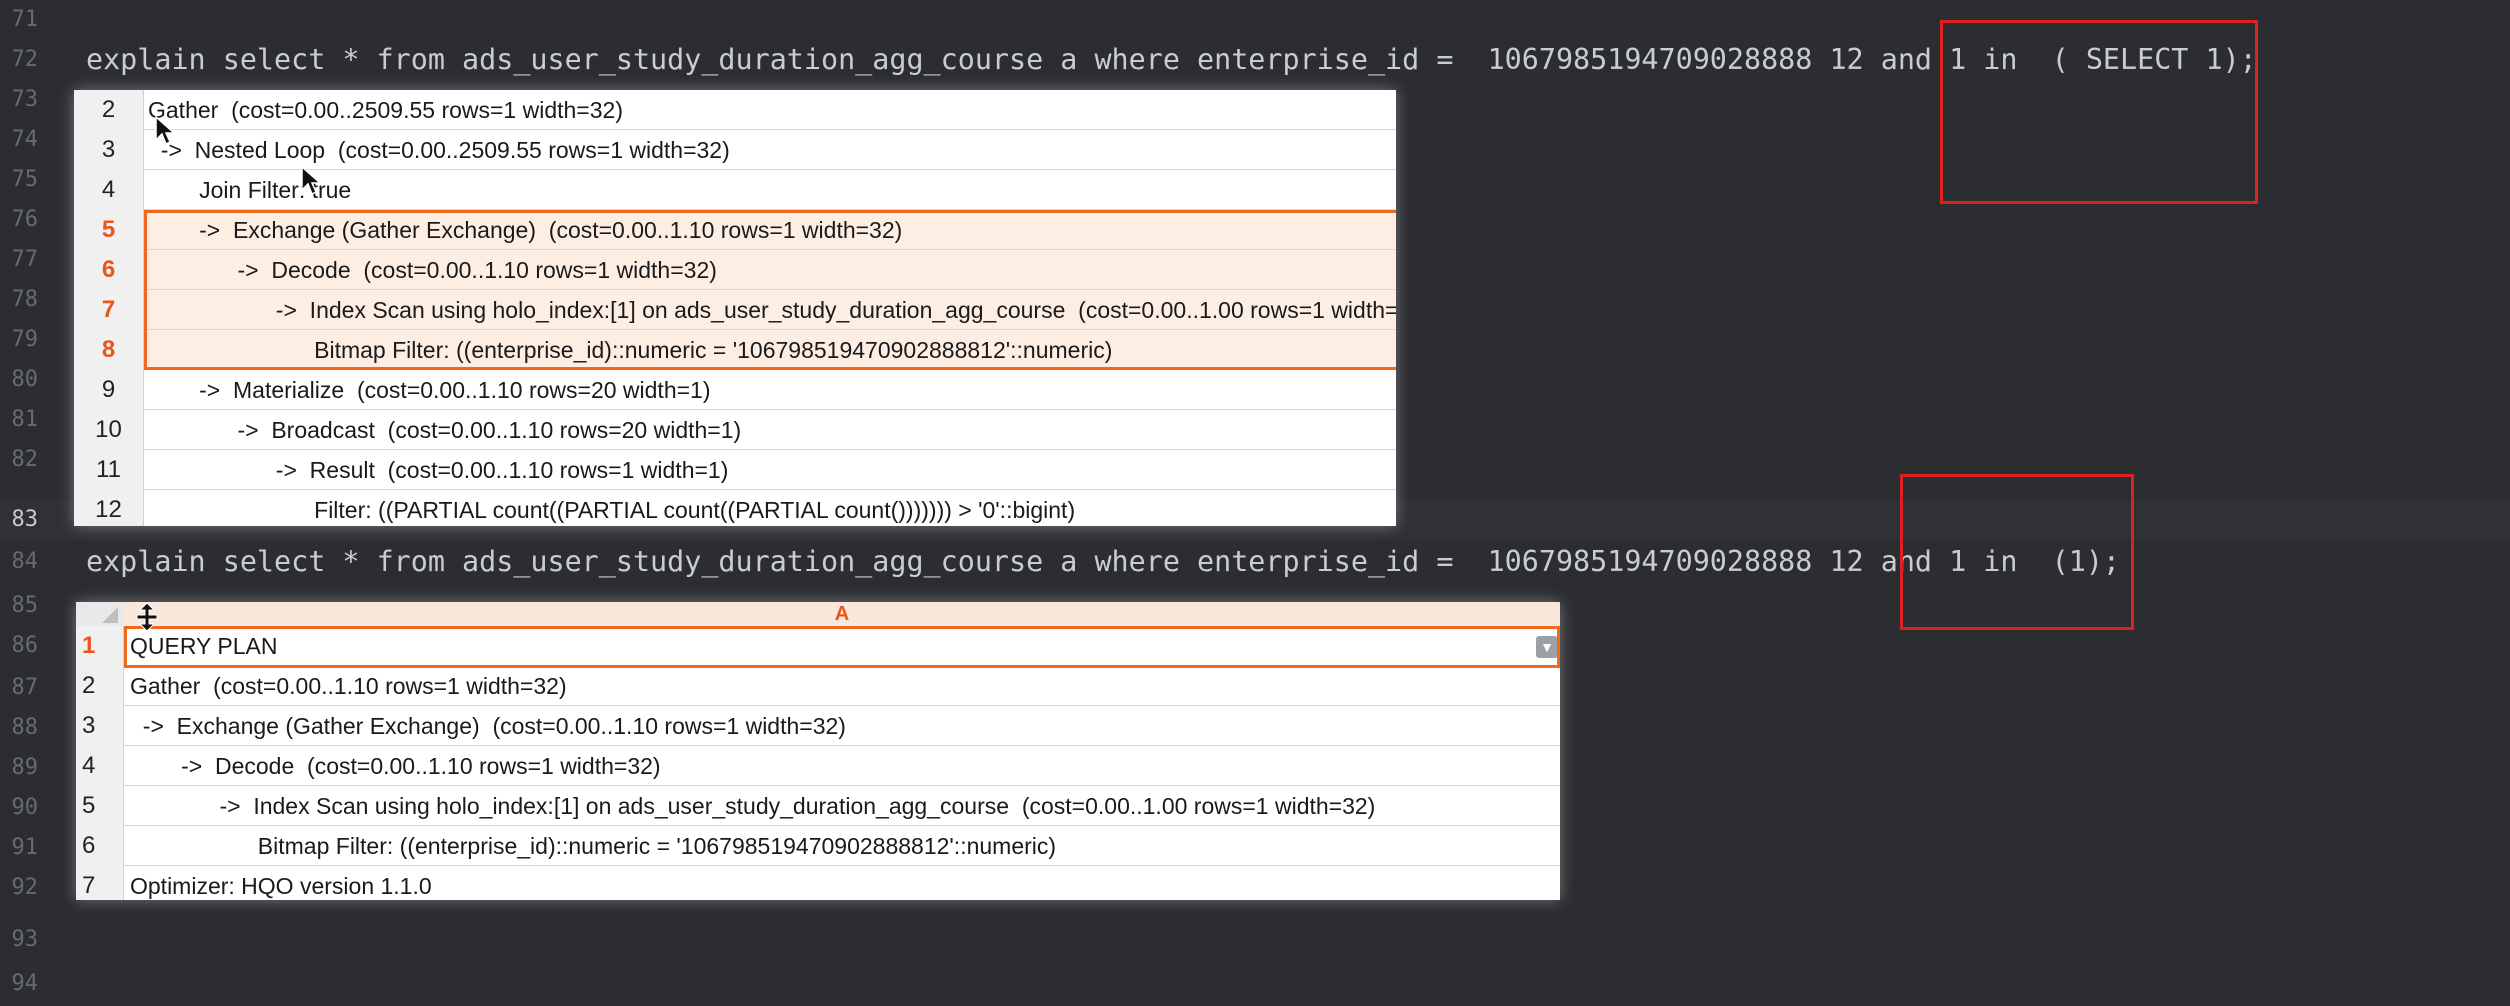  What do you see at coordinates (1255, 940) in the screenshot?
I see `editor-line: 93` at bounding box center [1255, 940].